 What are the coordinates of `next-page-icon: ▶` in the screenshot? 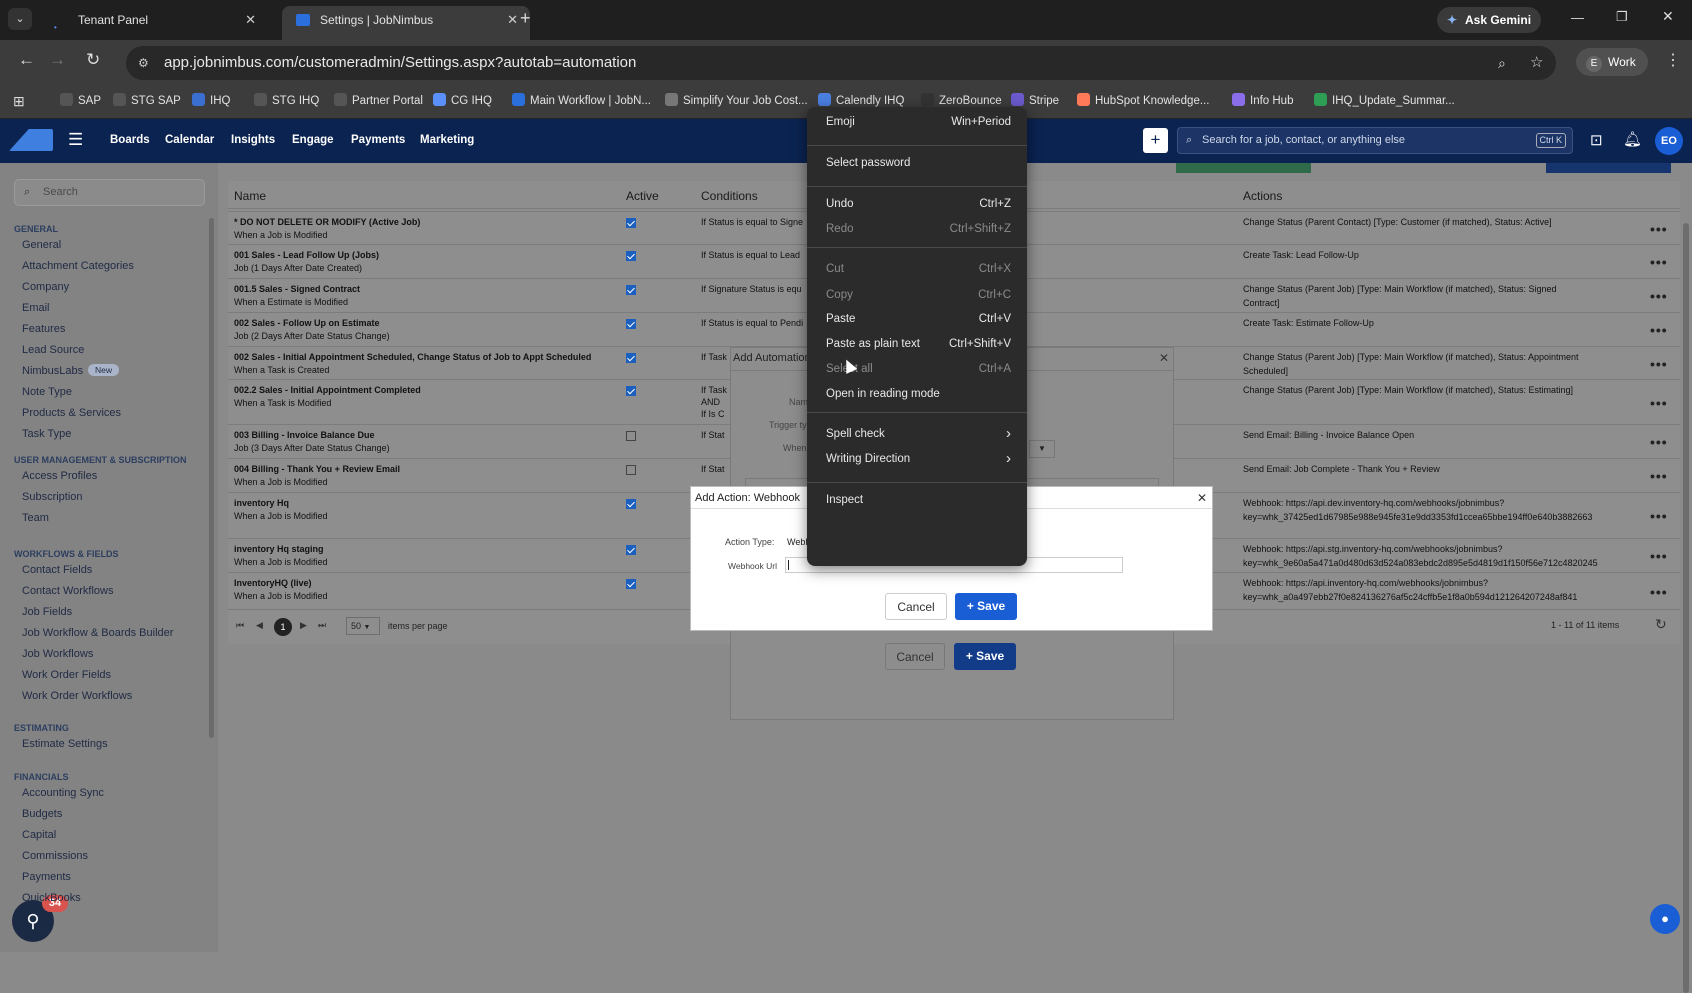 It's located at (303, 625).